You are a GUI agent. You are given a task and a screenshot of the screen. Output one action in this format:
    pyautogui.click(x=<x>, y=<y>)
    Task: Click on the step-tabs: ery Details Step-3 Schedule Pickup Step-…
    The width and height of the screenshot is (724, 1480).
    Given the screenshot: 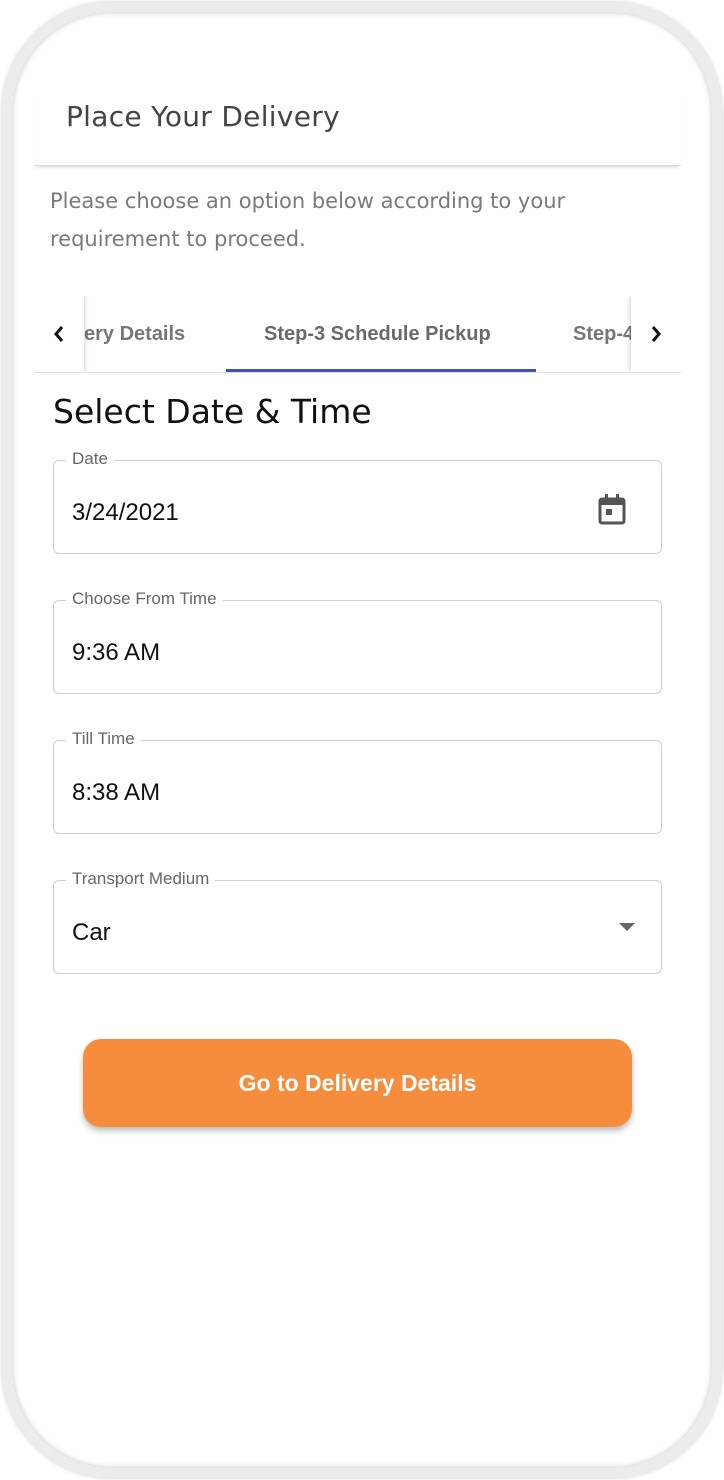 What is the action you would take?
    pyautogui.click(x=357, y=334)
    